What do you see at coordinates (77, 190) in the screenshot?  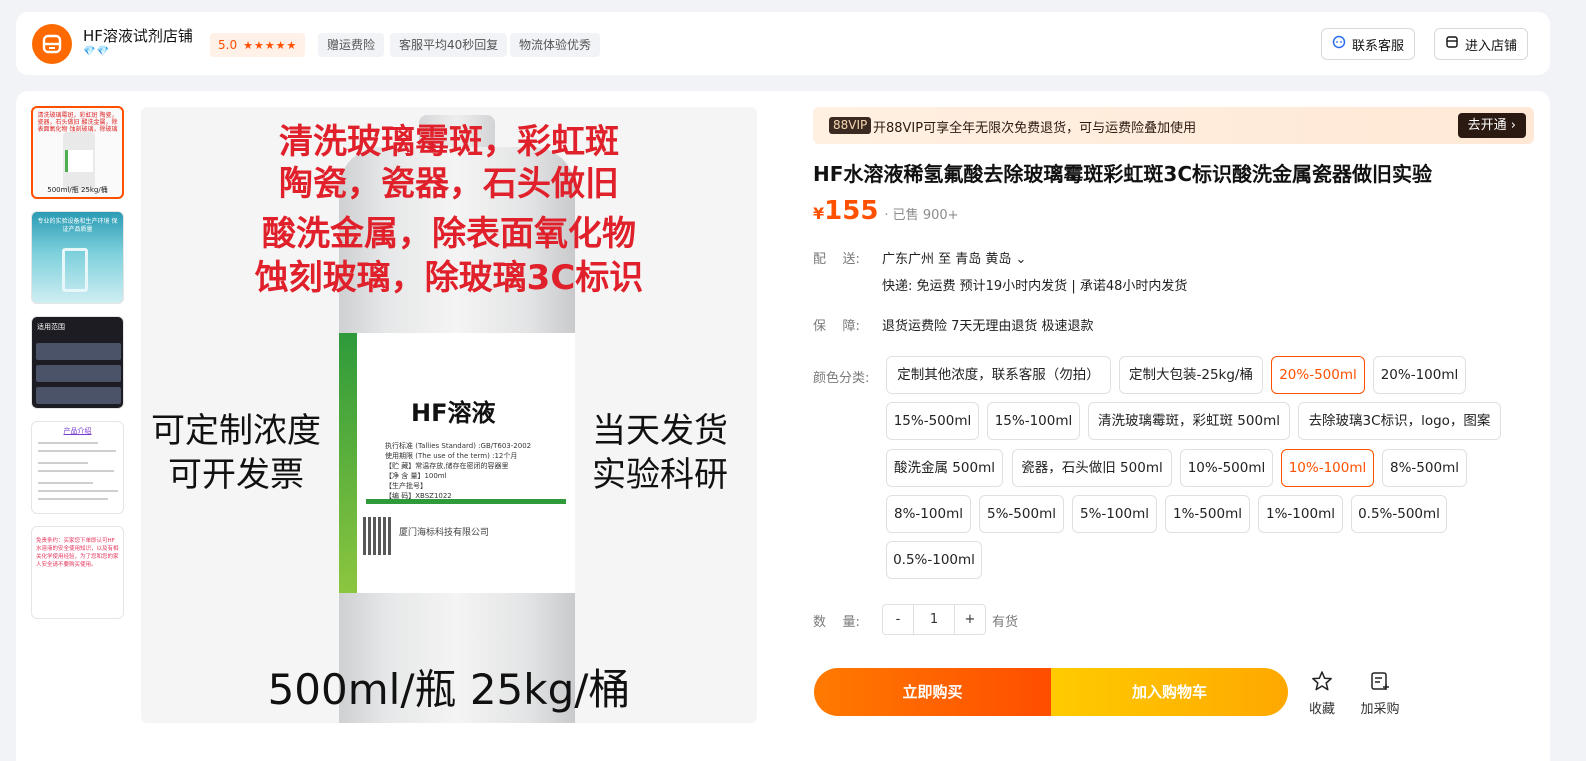 I see `thumbnail-bottom-caption: 500ml/瓶 25kg/桶` at bounding box center [77, 190].